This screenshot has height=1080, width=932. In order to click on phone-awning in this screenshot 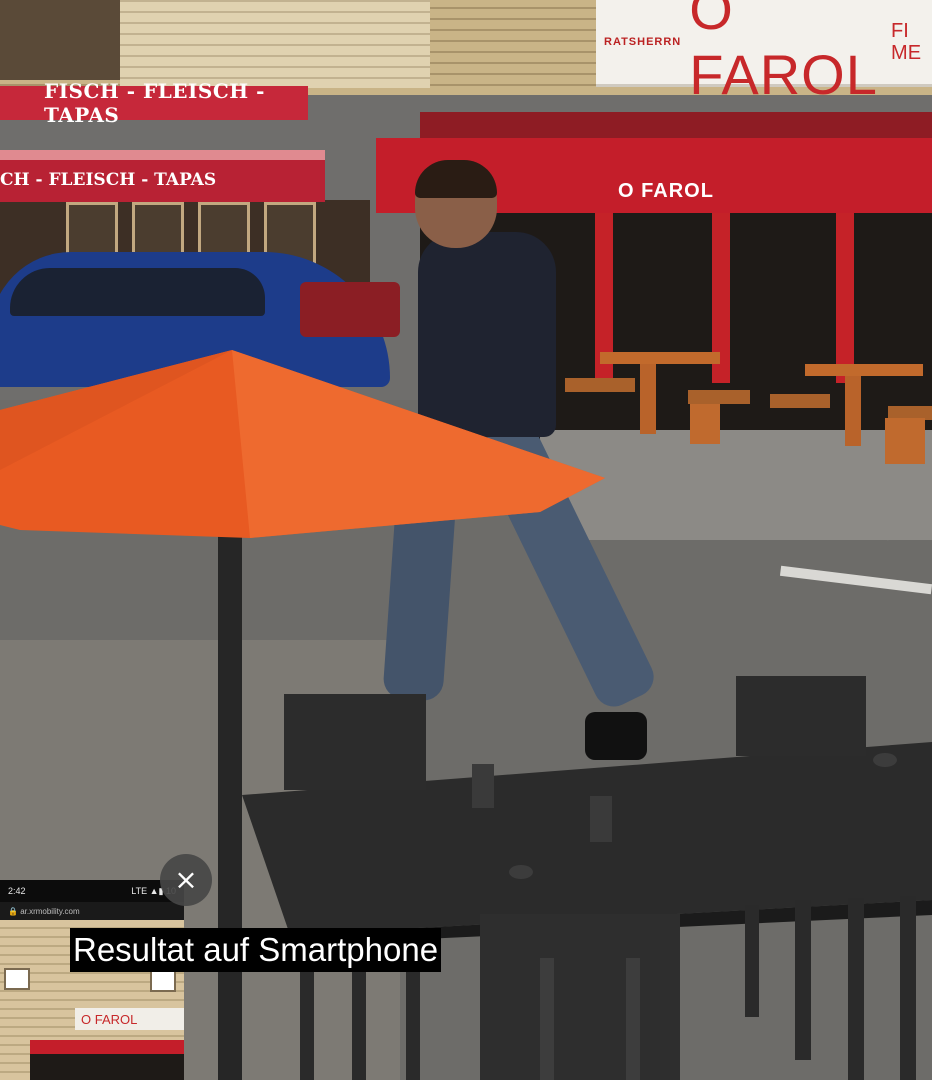, I will do `click(107, 1047)`.